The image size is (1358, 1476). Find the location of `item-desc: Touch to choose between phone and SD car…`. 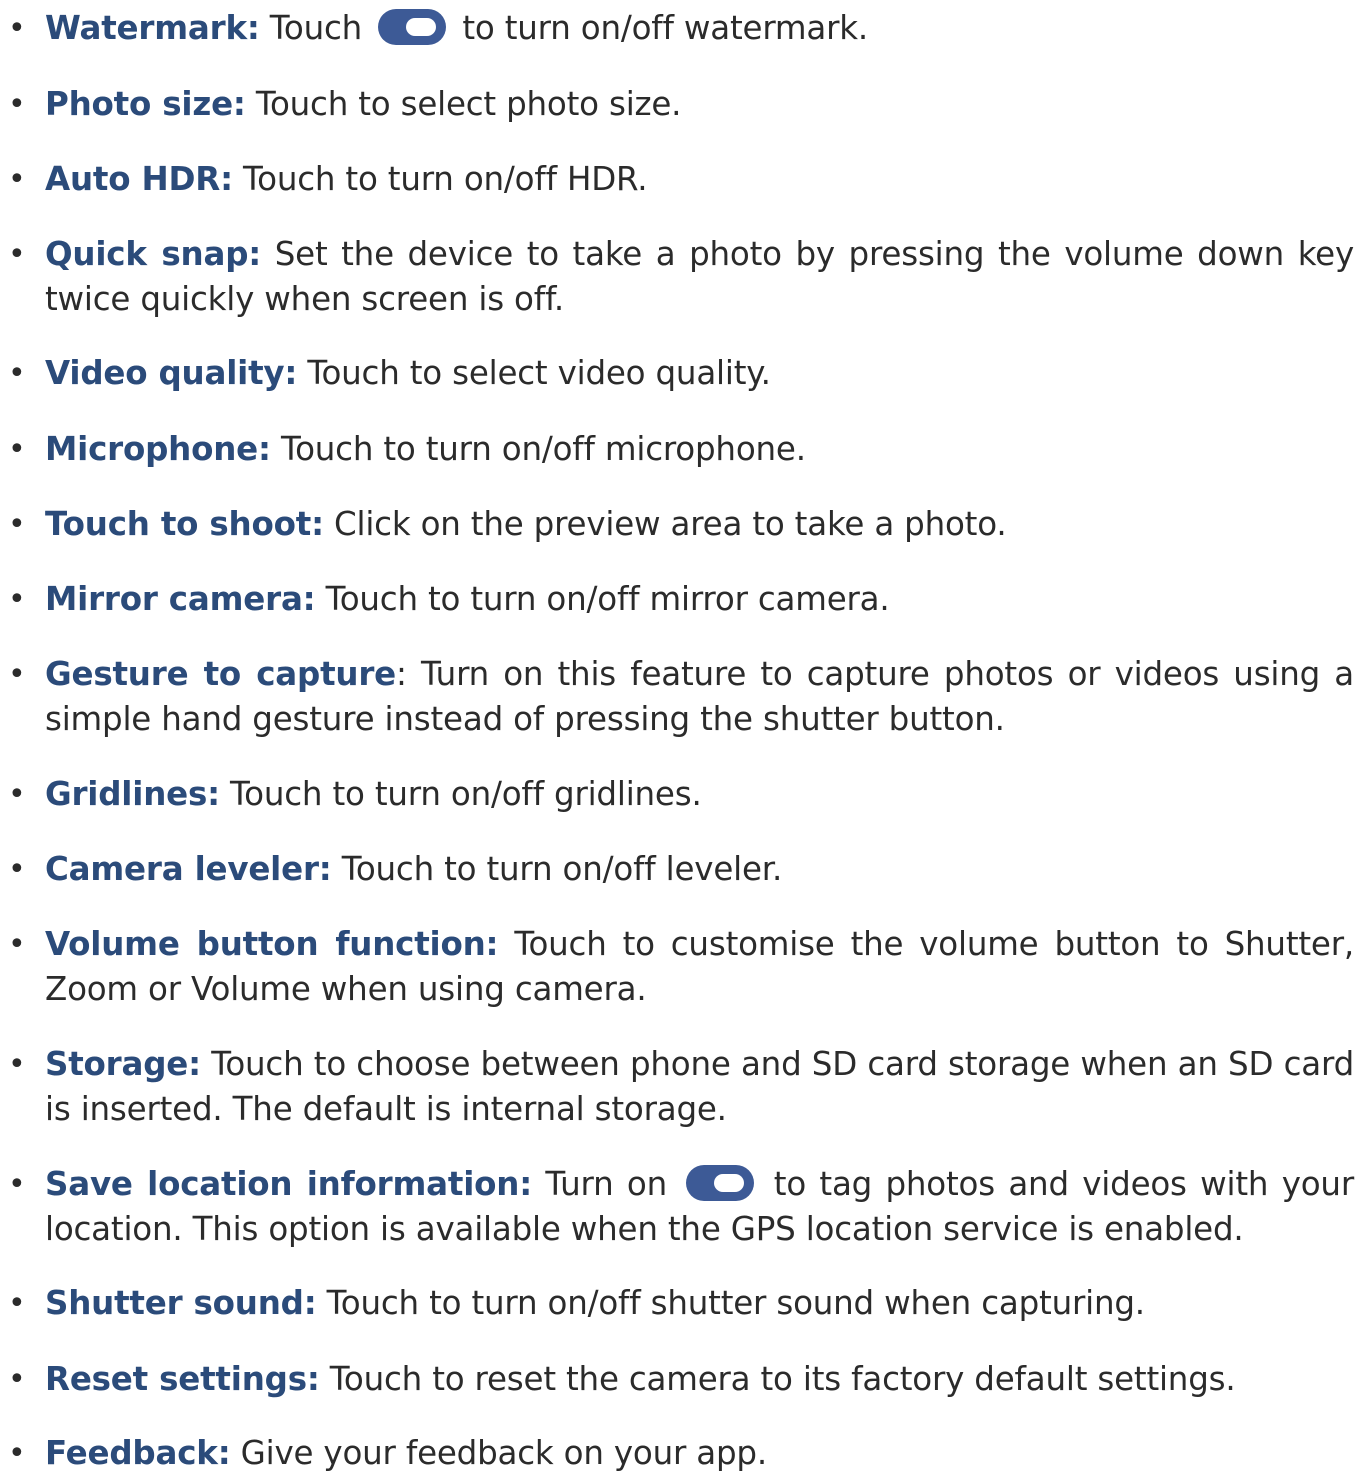

item-desc: Touch to choose between phone and SD car… is located at coordinates (699, 1086).